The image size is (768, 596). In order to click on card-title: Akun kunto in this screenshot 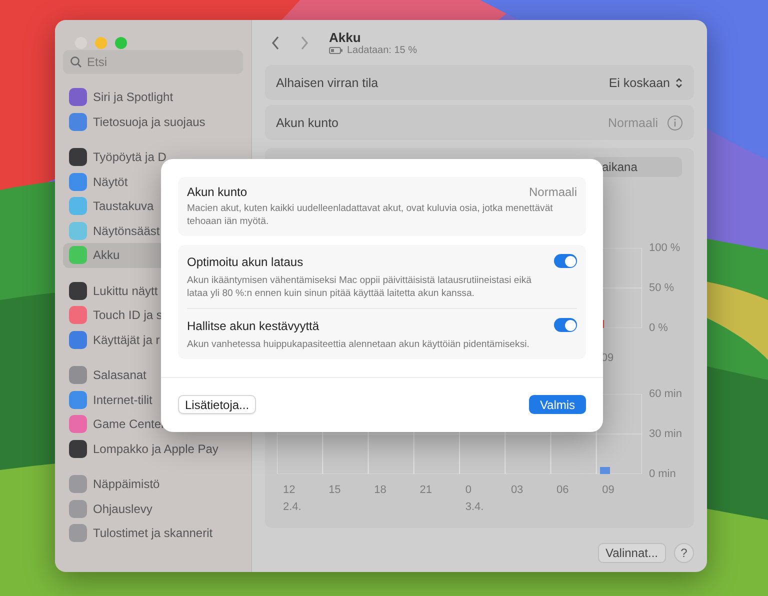, I will do `click(217, 192)`.